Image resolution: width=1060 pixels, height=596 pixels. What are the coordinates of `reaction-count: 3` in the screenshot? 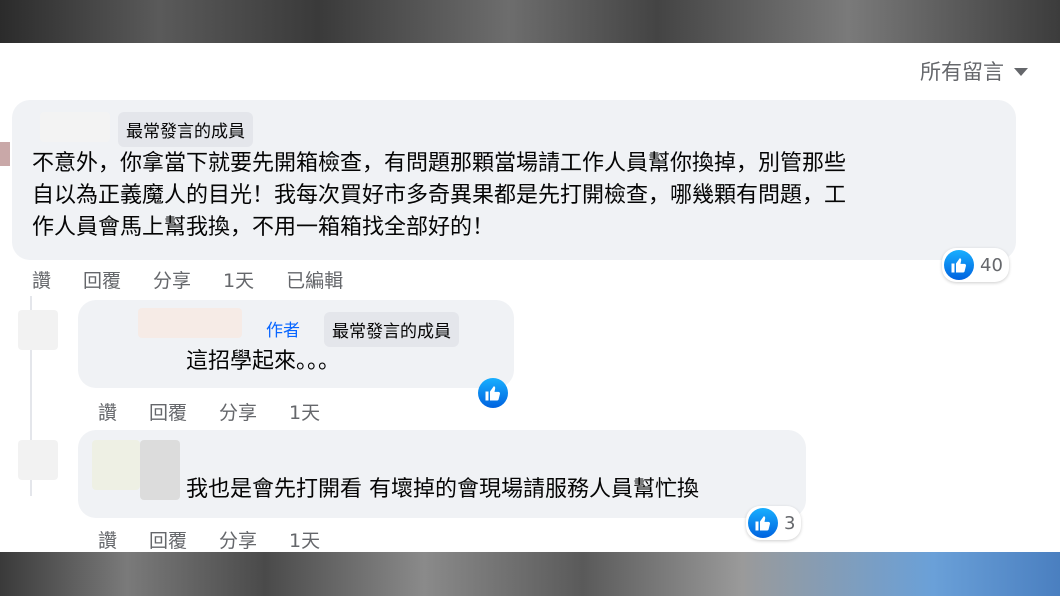 It's located at (774, 523).